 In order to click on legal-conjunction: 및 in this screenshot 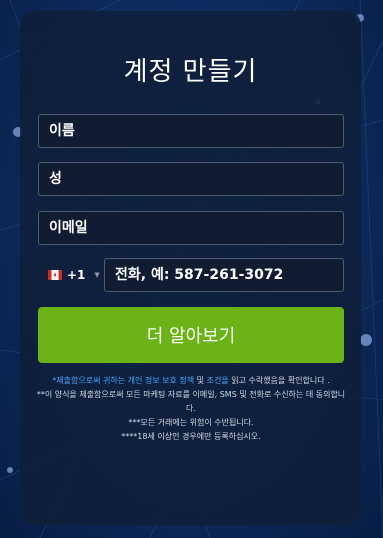, I will do `click(200, 380)`.